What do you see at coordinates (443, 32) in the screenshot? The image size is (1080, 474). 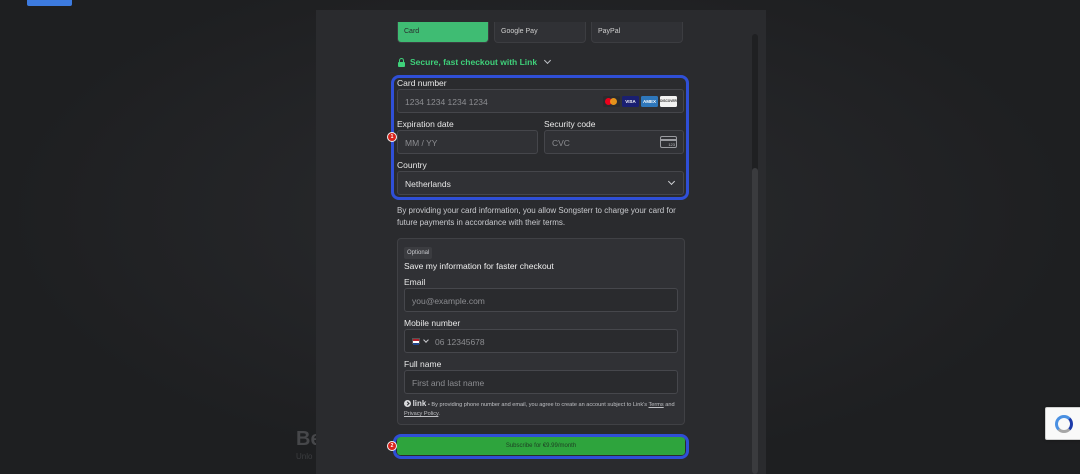 I see `tab-card: Card` at bounding box center [443, 32].